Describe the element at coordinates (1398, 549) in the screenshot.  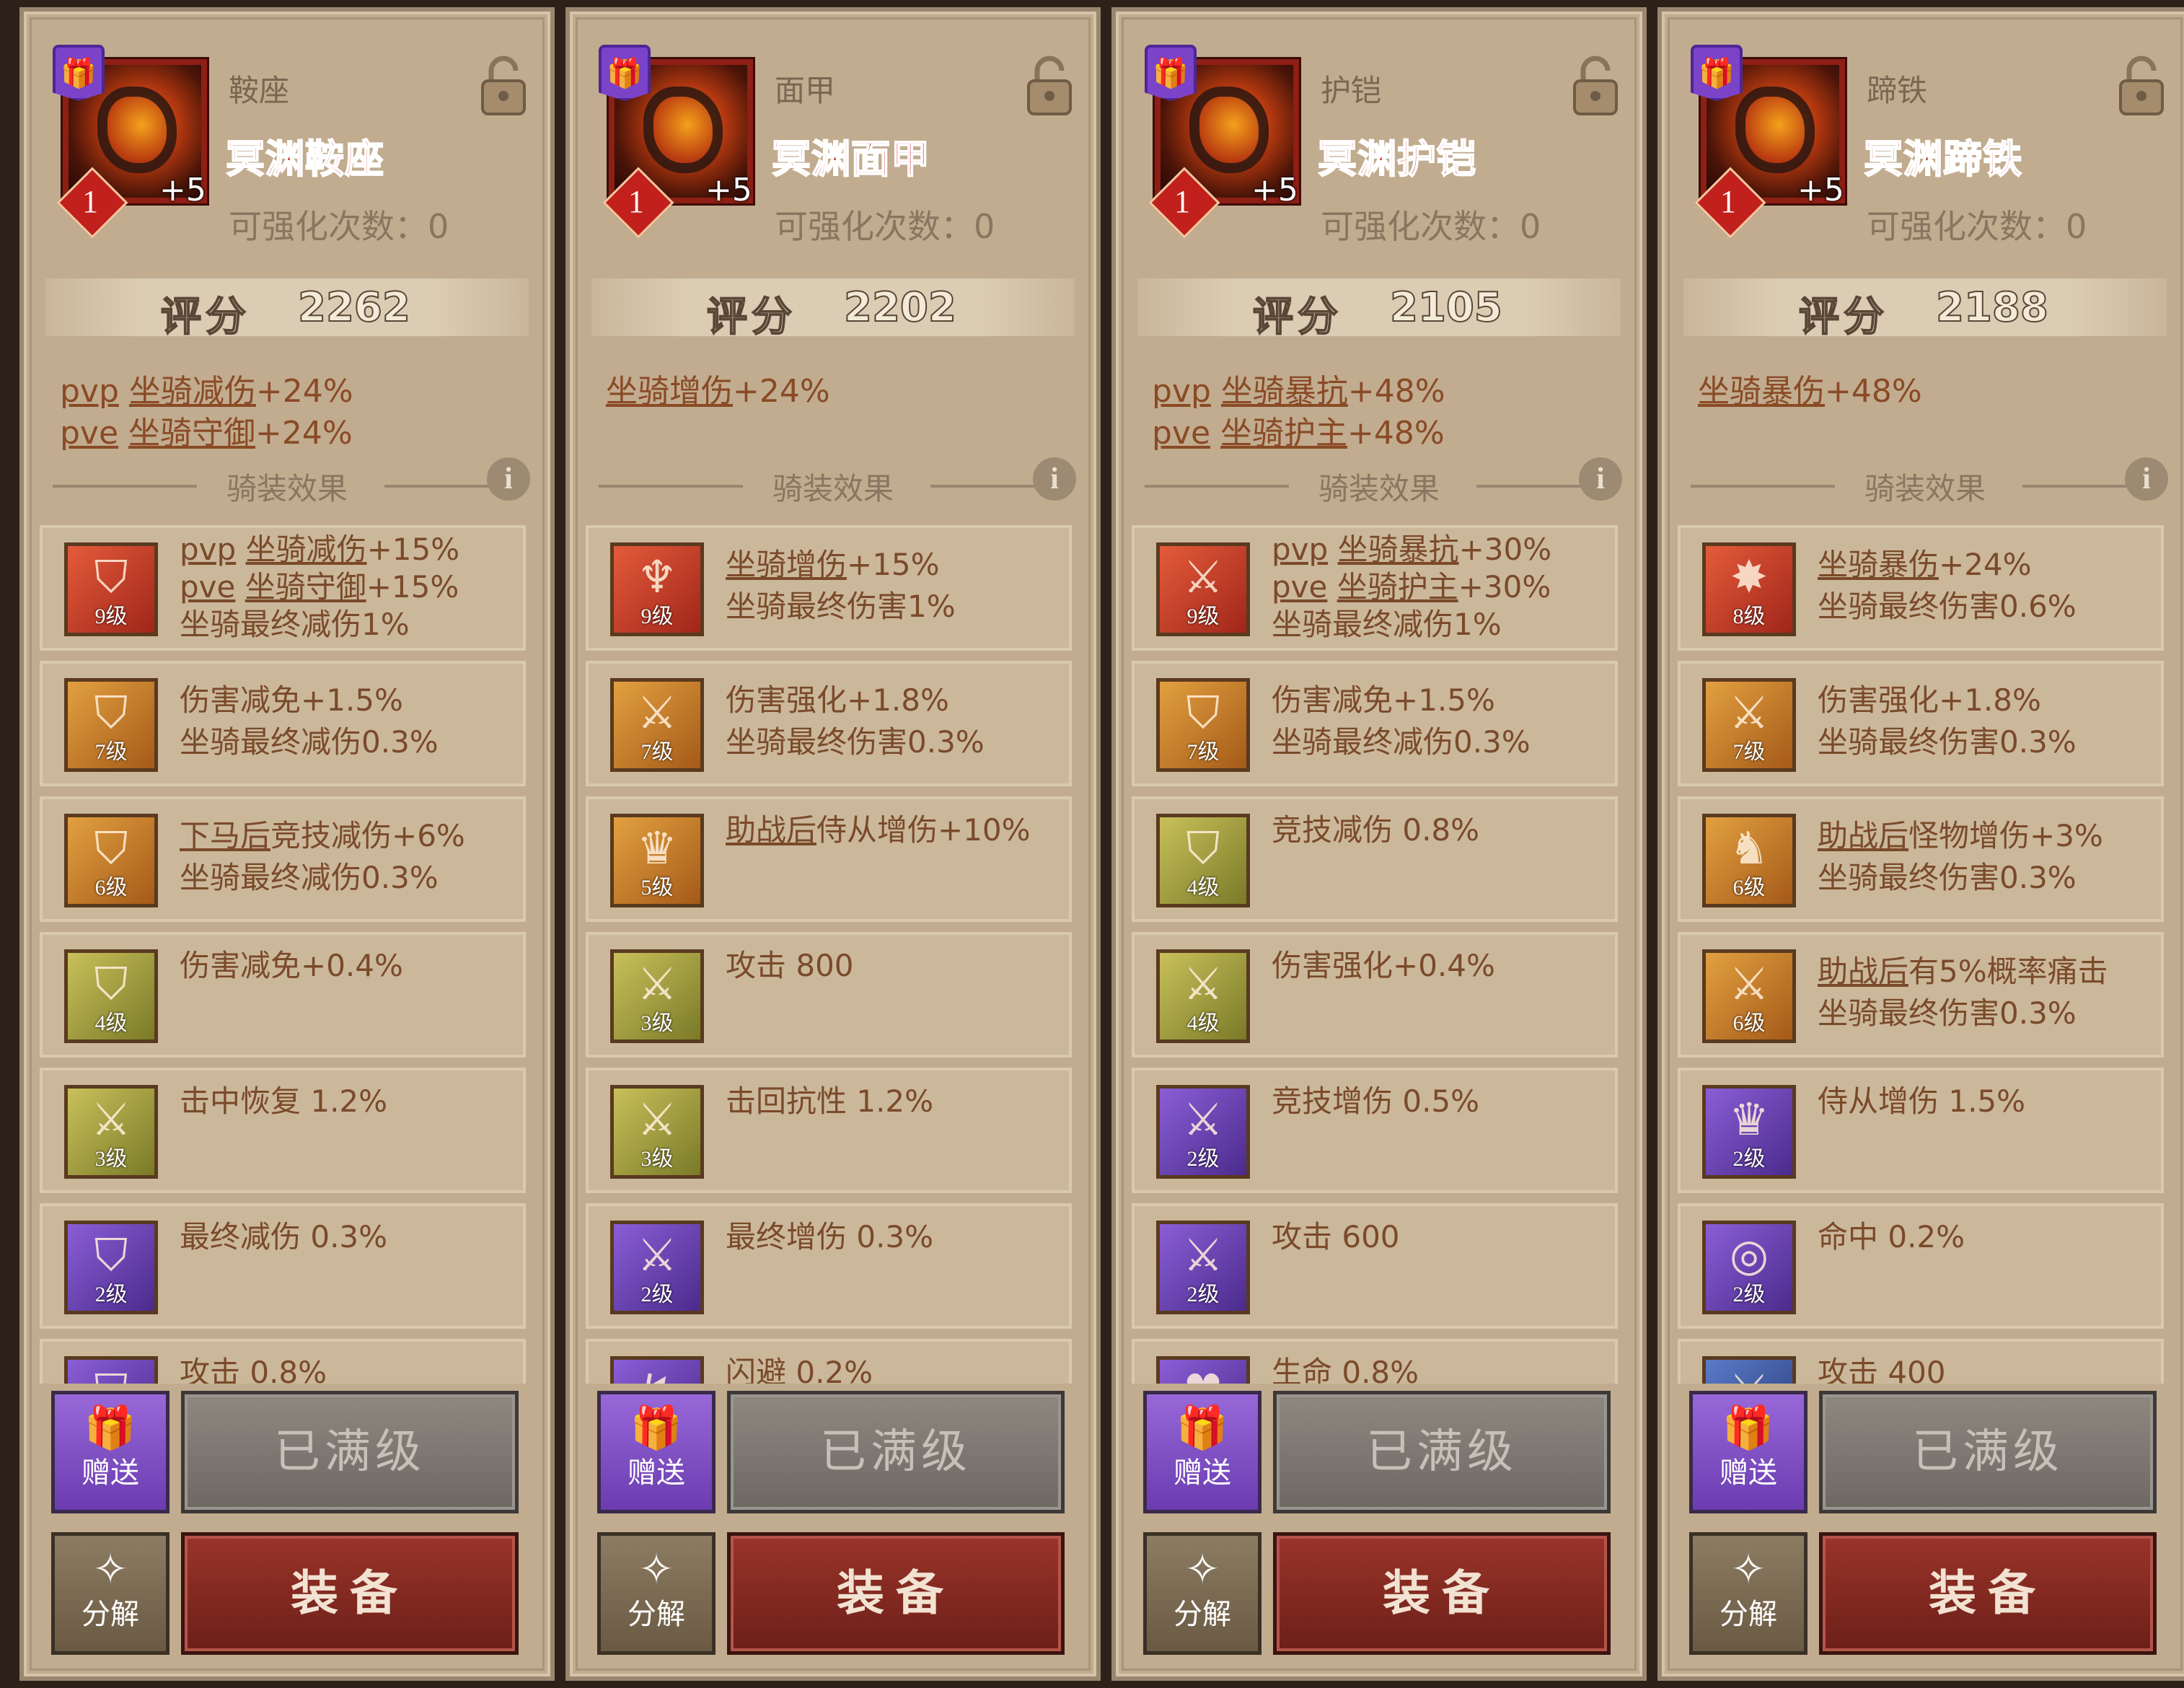
I see `effect-keyword: 坐骑暴抗` at that location.